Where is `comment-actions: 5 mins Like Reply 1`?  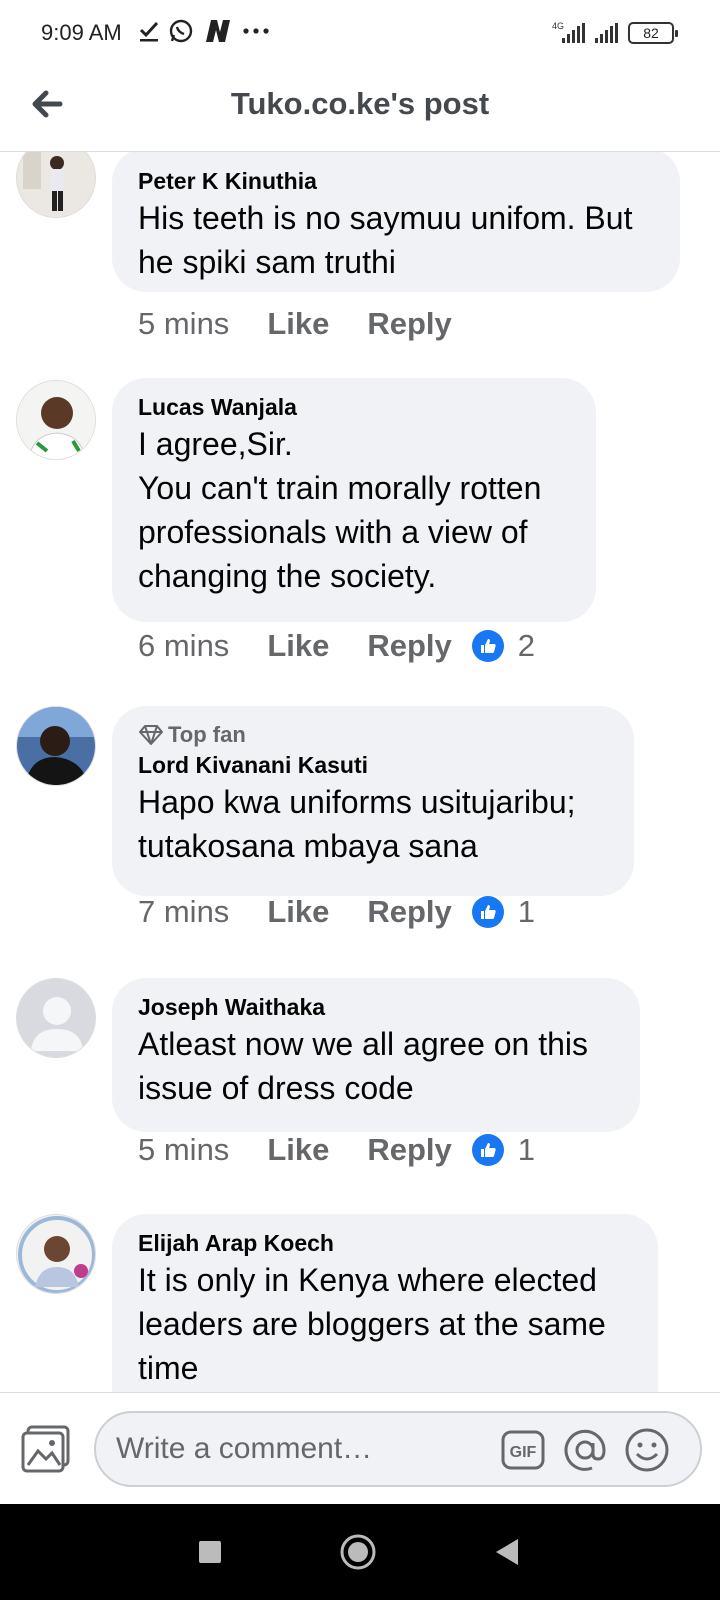
comment-actions: 5 mins Like Reply 1 is located at coordinates (336, 1150).